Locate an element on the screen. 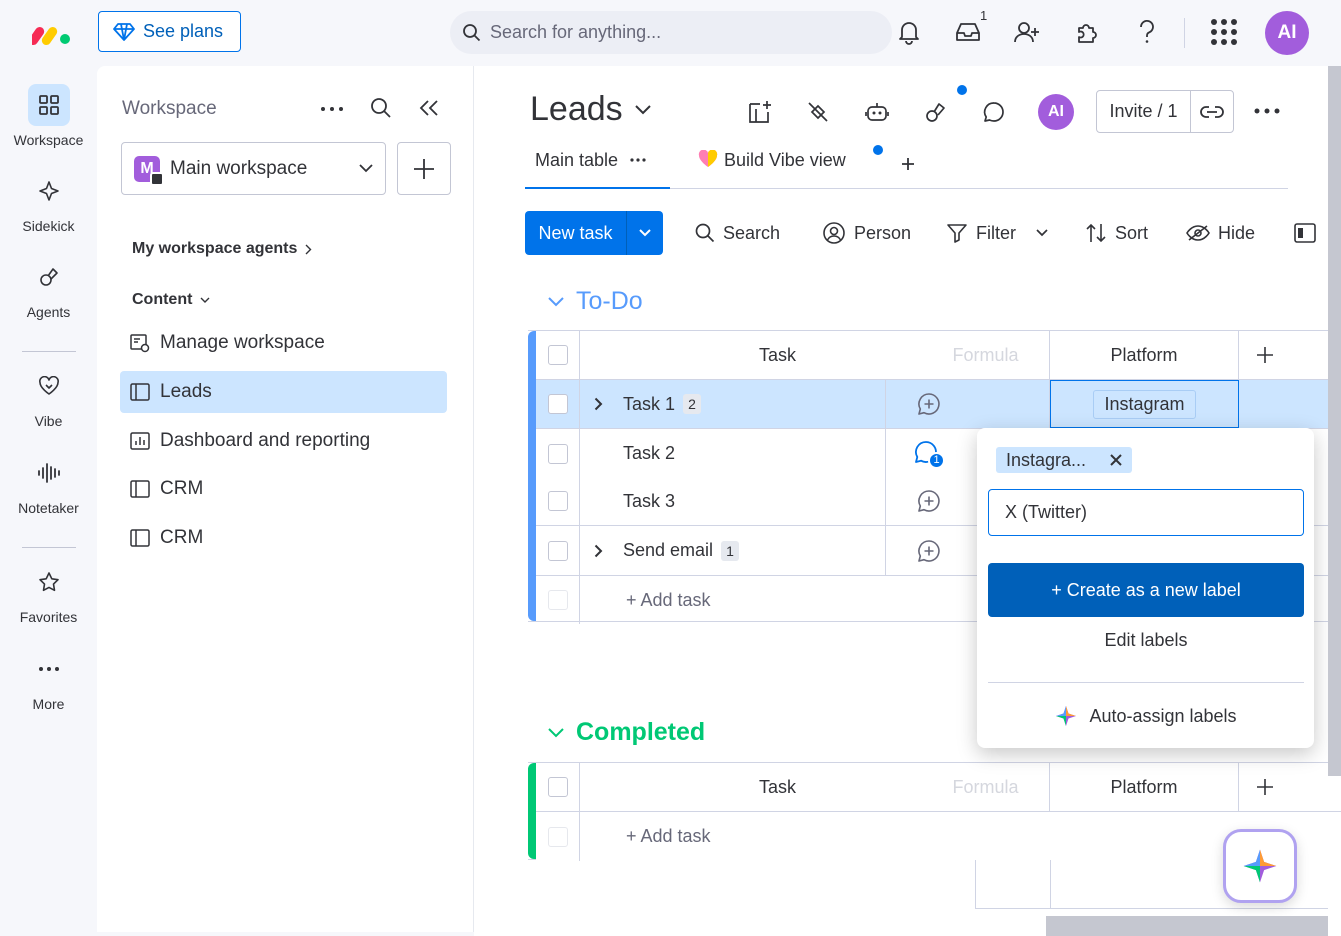 The width and height of the screenshot is (1341, 936). add-task-row: + Add task is located at coordinates (938, 836).